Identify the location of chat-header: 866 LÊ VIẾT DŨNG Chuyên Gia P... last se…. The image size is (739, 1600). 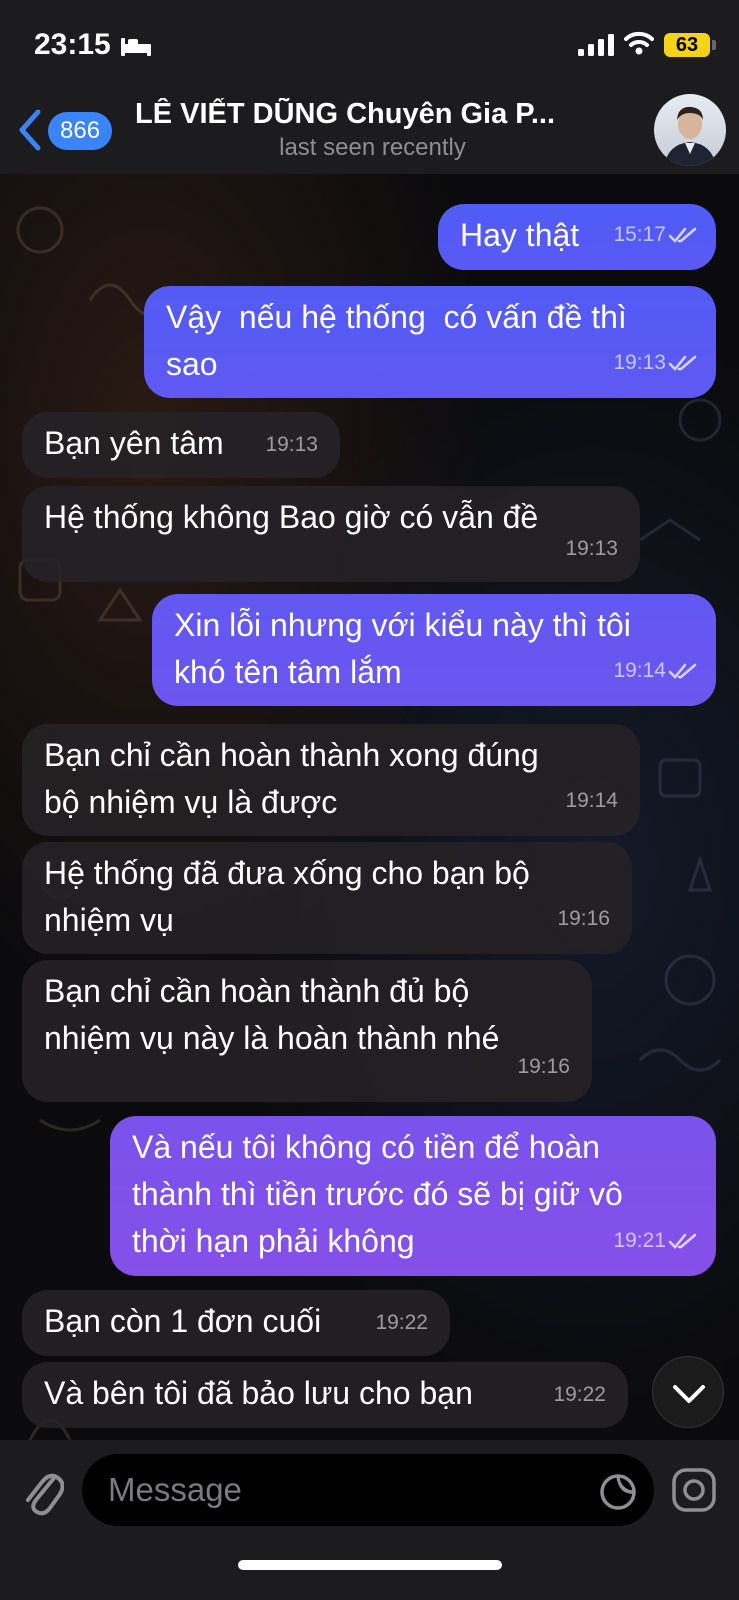
(369, 132).